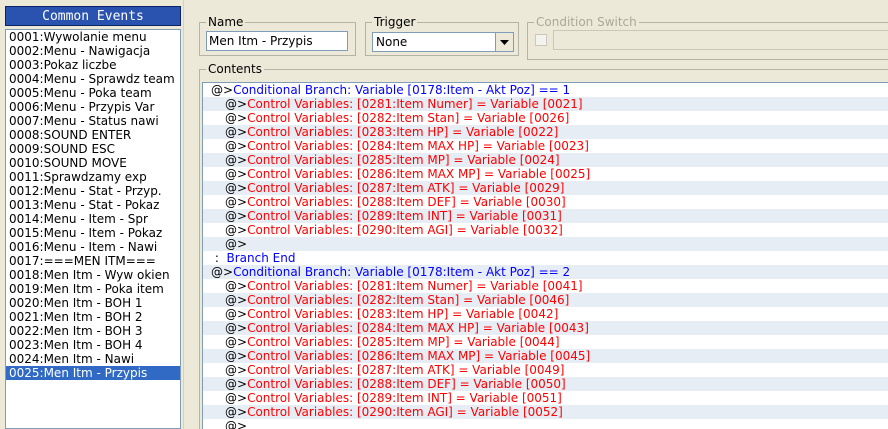  I want to click on chevron-down-icon, so click(504, 42).